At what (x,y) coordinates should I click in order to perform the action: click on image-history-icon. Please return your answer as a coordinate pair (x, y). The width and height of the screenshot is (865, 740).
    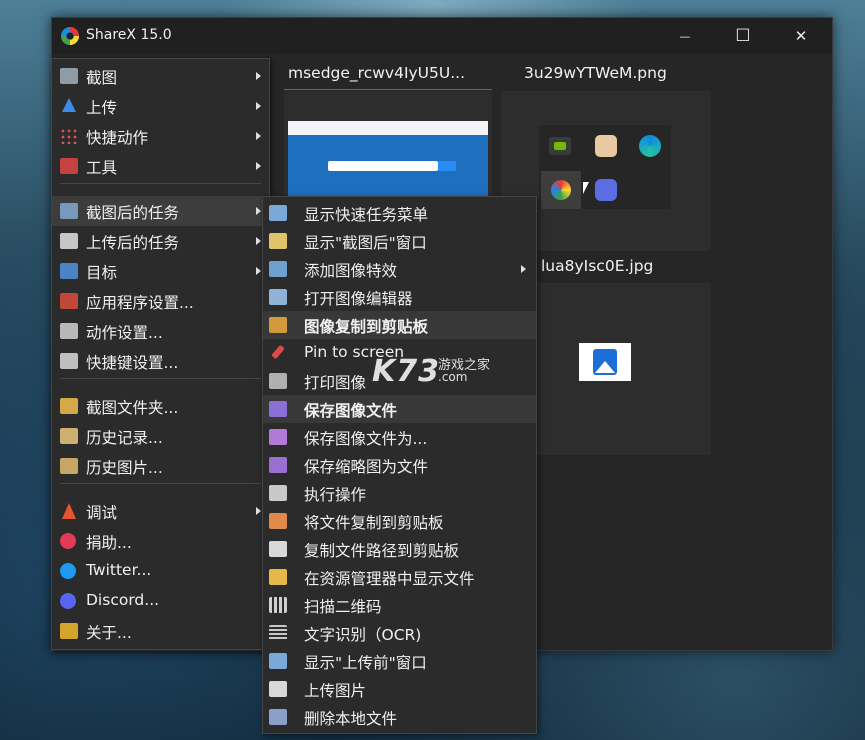
    Looking at the image, I should click on (69, 466).